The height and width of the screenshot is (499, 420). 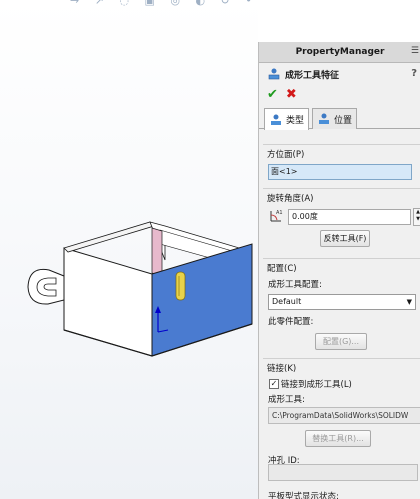 I want to click on tool-config-label: 成形工具配置:, so click(x=295, y=285).